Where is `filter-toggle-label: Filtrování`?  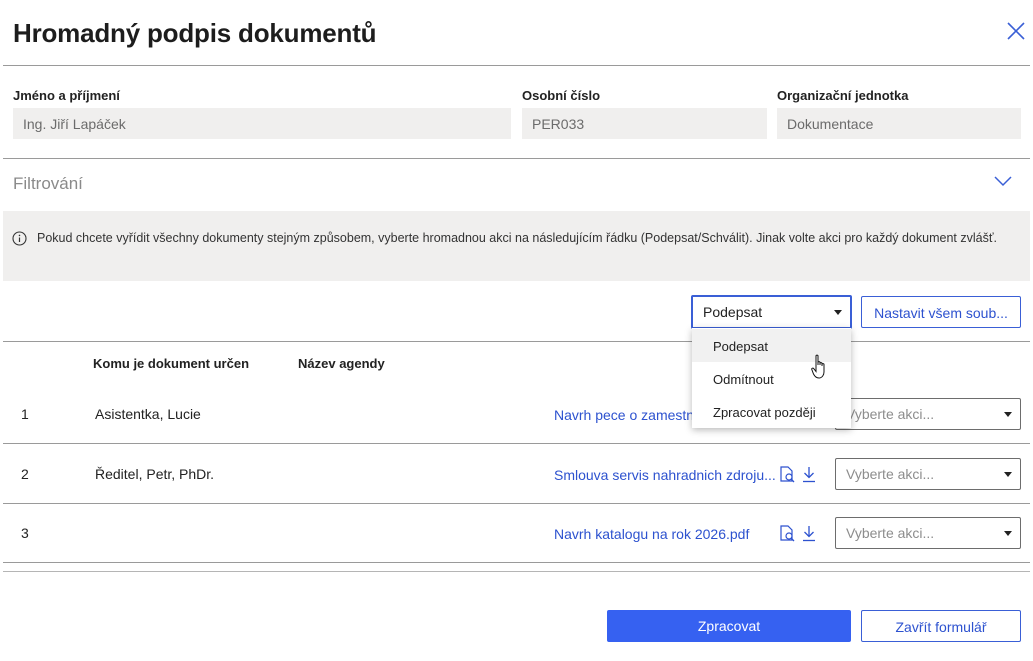 filter-toggle-label: Filtrování is located at coordinates (48, 184).